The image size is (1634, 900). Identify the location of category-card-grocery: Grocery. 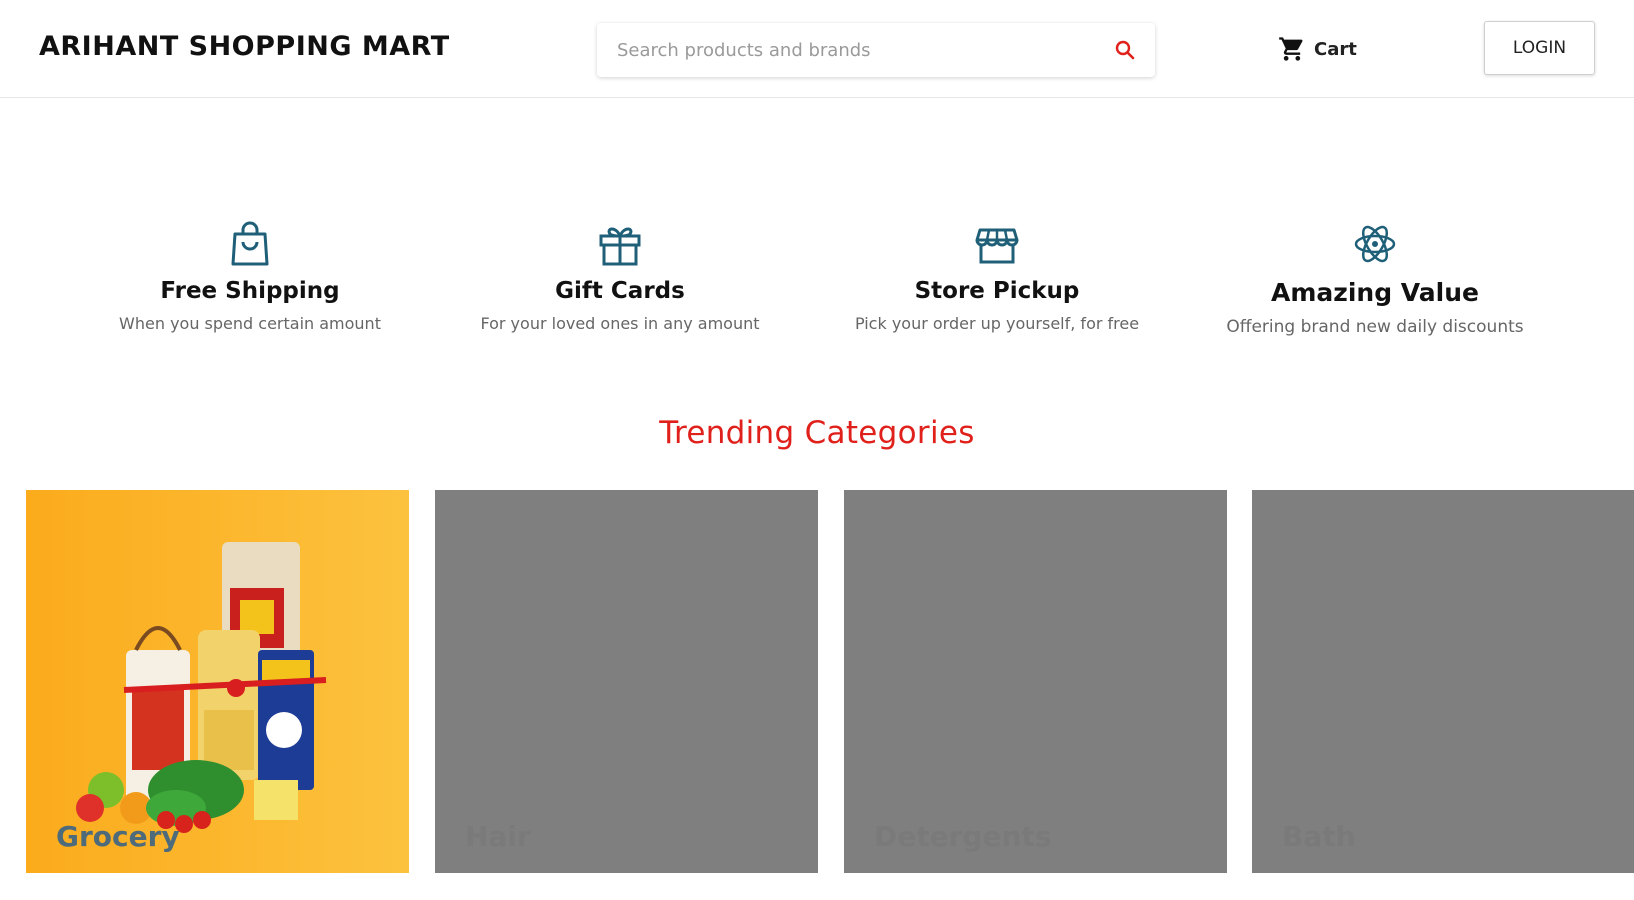
(217, 681).